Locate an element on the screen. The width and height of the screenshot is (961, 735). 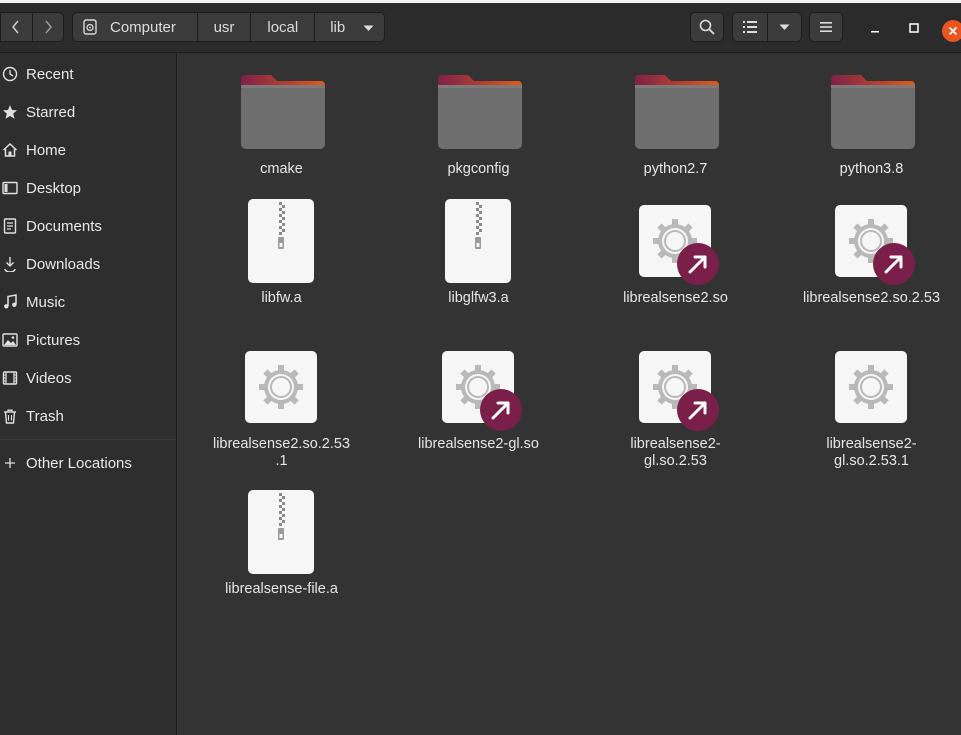
file-name: librealsense2.so.2.53 is located at coordinates (871, 298).